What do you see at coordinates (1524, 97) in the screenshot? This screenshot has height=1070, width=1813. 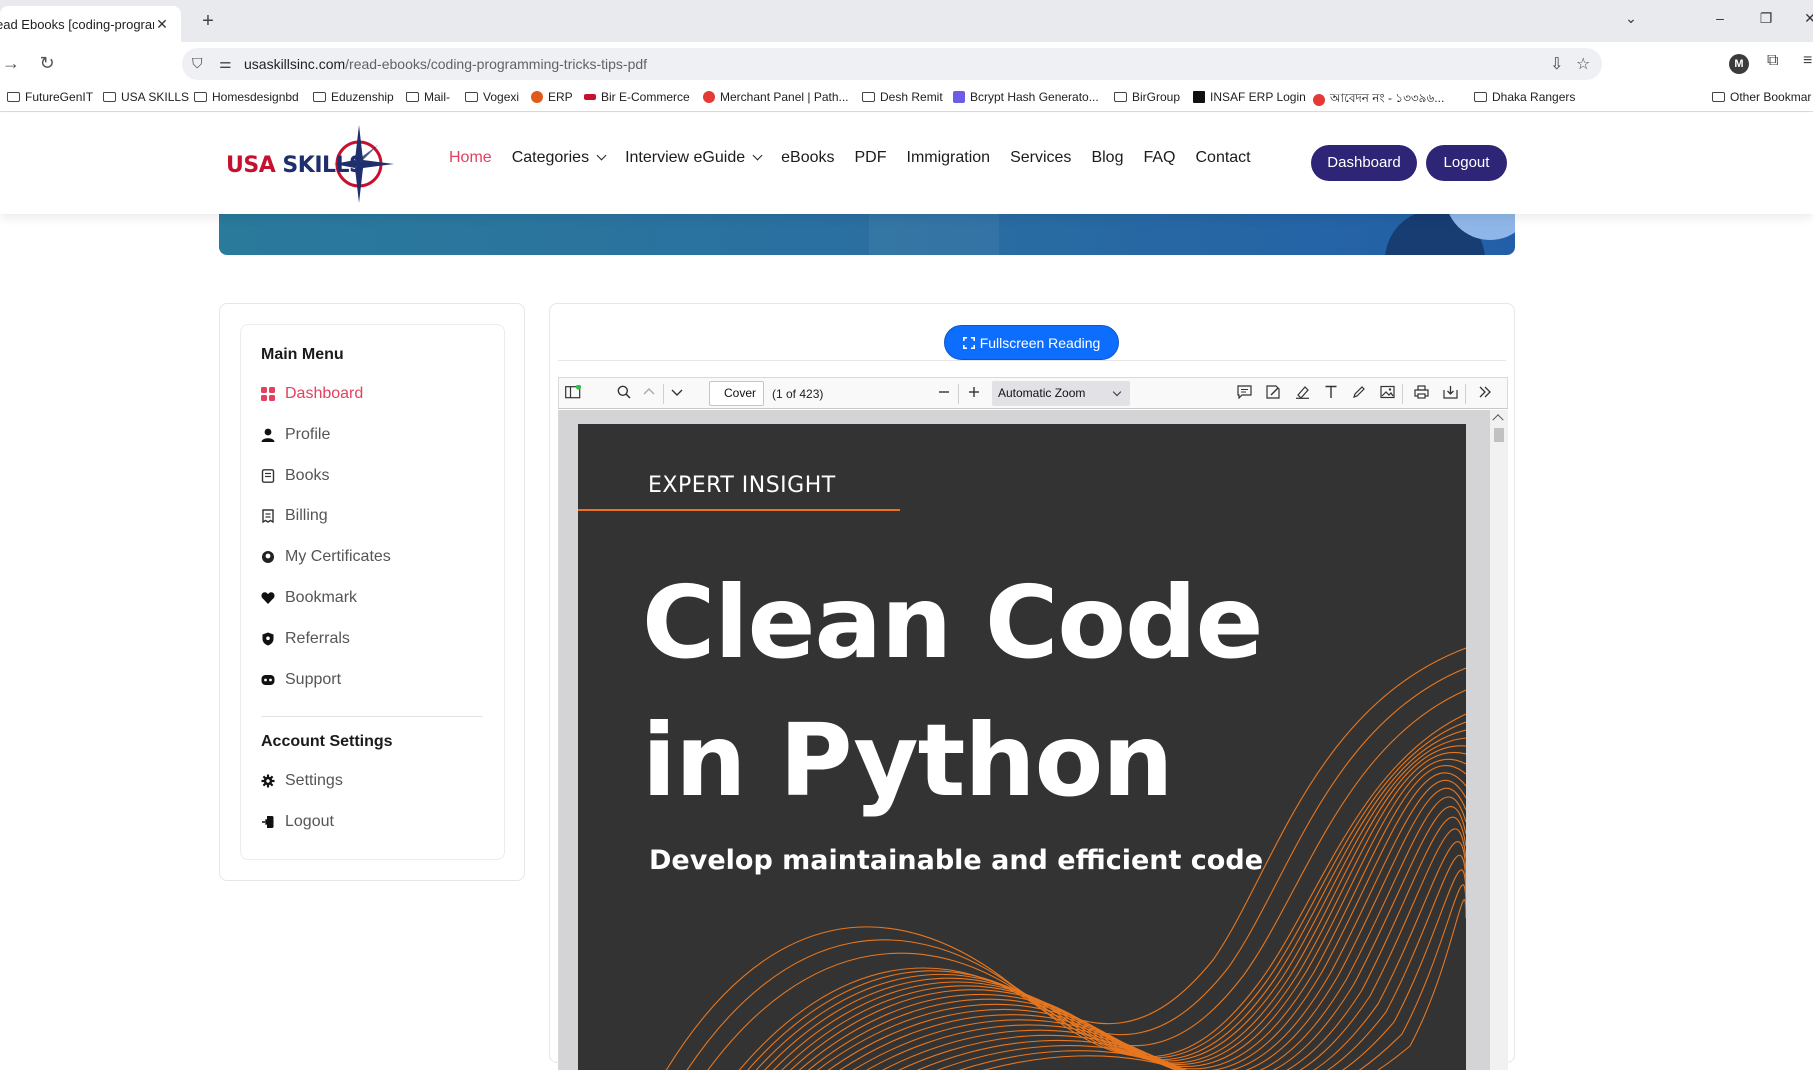 I see `bookmark-item: Dhaka Rangers` at bounding box center [1524, 97].